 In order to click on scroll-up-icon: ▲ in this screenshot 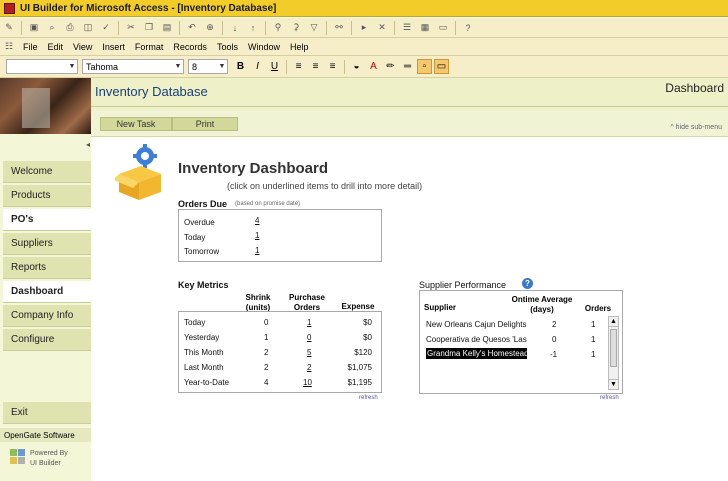, I will do `click(613, 322)`.